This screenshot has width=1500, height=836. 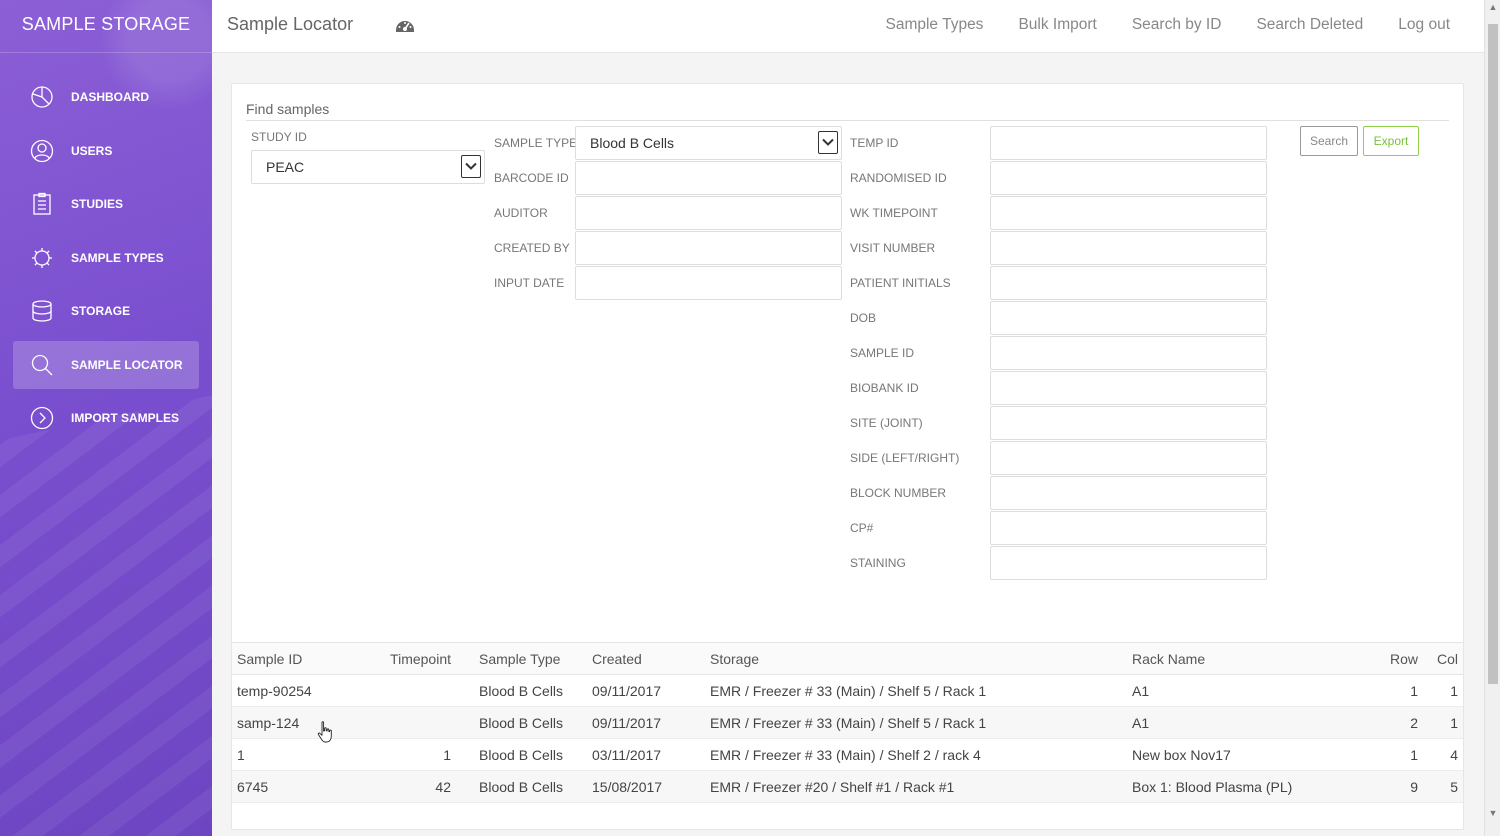 What do you see at coordinates (1128, 493) in the screenshot?
I see `block-number-input` at bounding box center [1128, 493].